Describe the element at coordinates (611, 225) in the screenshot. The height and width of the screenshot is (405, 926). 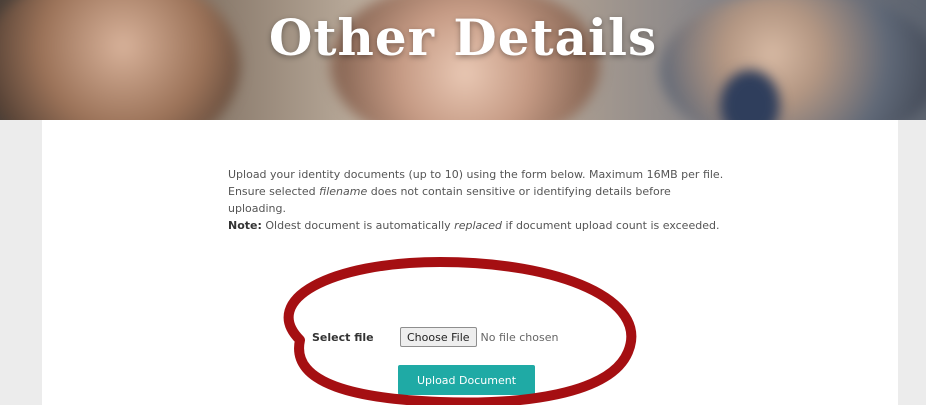
I see `note-text: if document upload count is exceeded.` at that location.